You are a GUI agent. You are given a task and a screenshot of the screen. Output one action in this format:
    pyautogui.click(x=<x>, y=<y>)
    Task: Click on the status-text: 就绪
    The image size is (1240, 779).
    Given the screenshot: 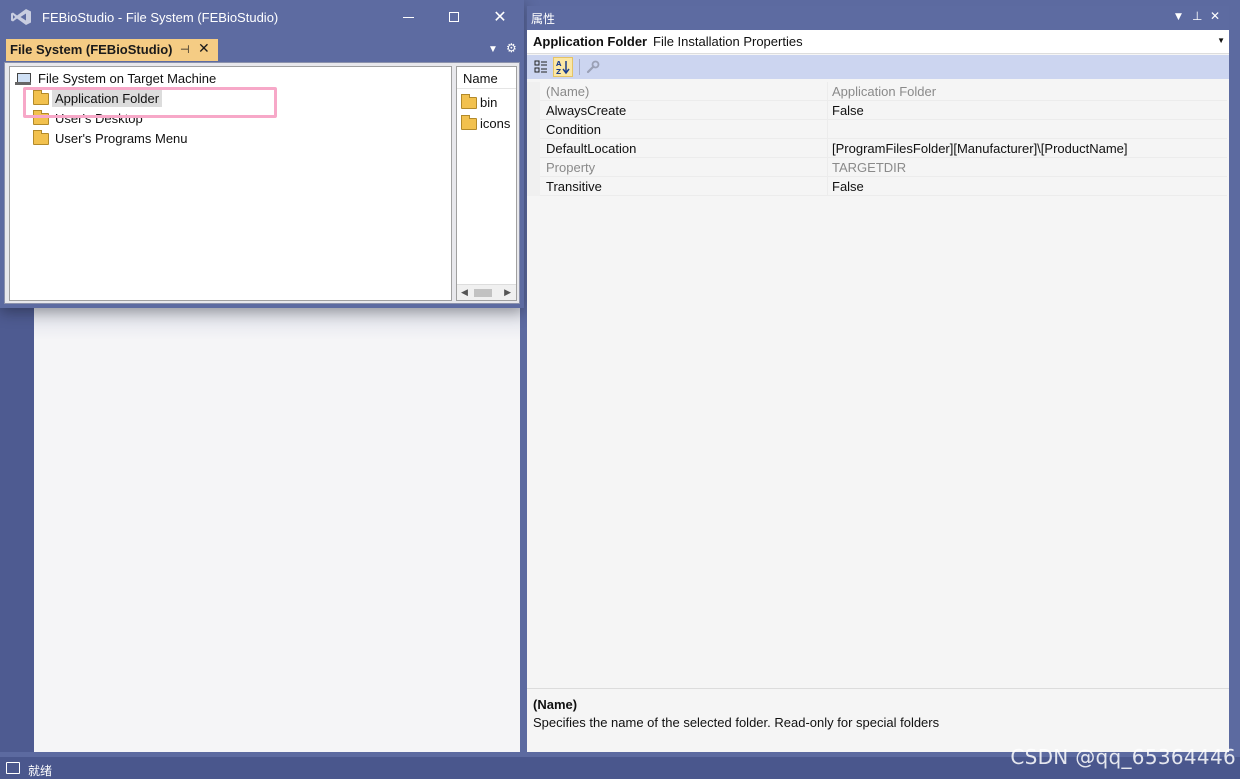 What is the action you would take?
    pyautogui.click(x=40, y=771)
    